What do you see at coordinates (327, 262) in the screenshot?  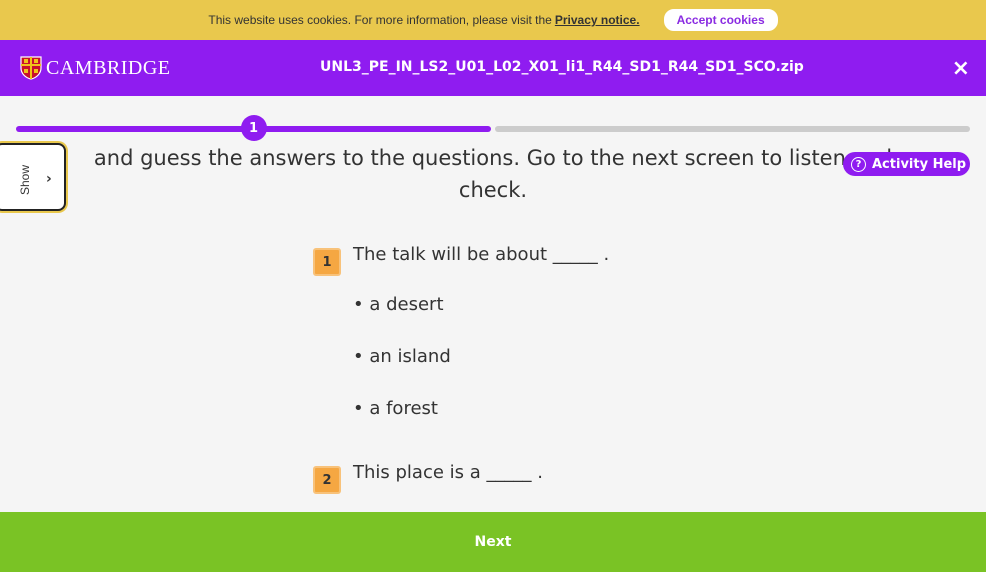 I see `question-number-badge: 1` at bounding box center [327, 262].